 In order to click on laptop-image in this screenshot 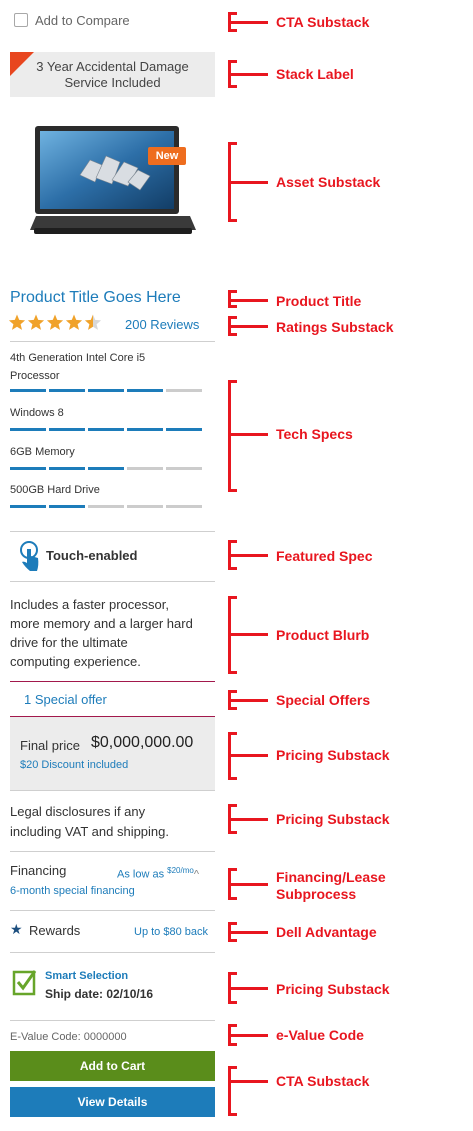, I will do `click(115, 182)`.